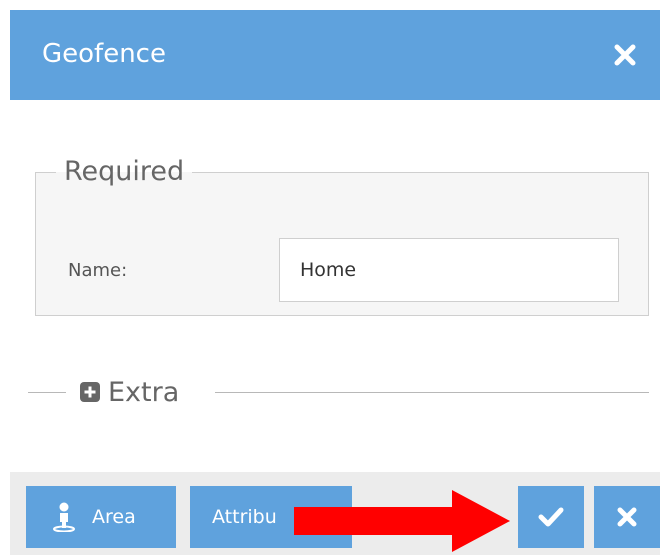 The width and height of the screenshot is (660, 555). Describe the element at coordinates (98, 270) in the screenshot. I see `name-label: Name:` at that location.